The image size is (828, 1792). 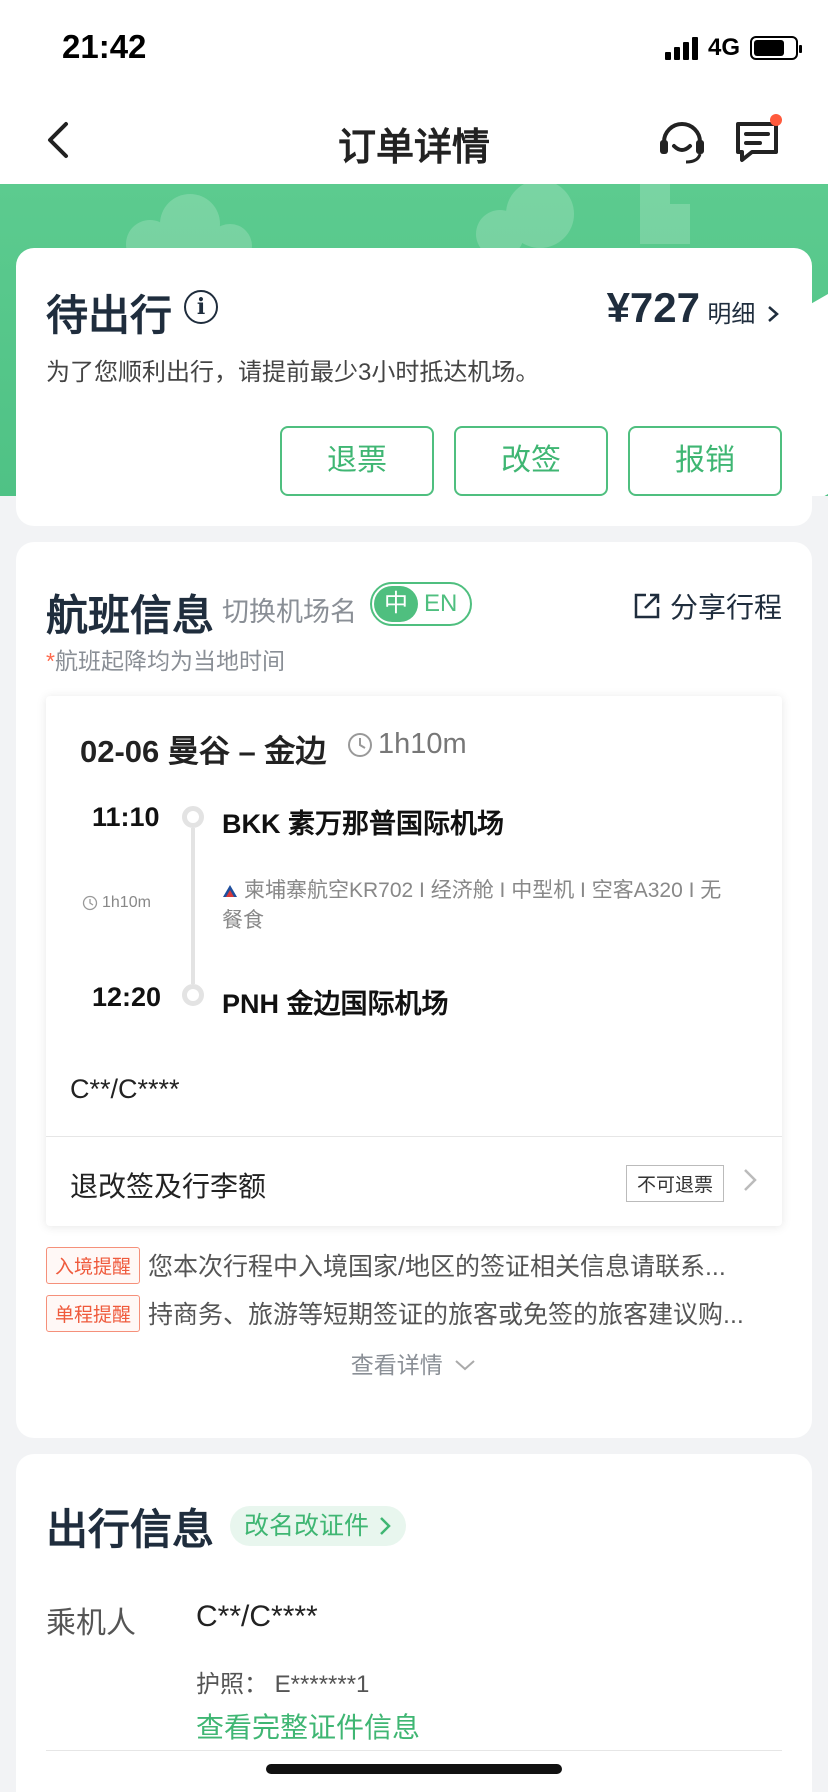 What do you see at coordinates (531, 461) in the screenshot?
I see `change-button: 改签` at bounding box center [531, 461].